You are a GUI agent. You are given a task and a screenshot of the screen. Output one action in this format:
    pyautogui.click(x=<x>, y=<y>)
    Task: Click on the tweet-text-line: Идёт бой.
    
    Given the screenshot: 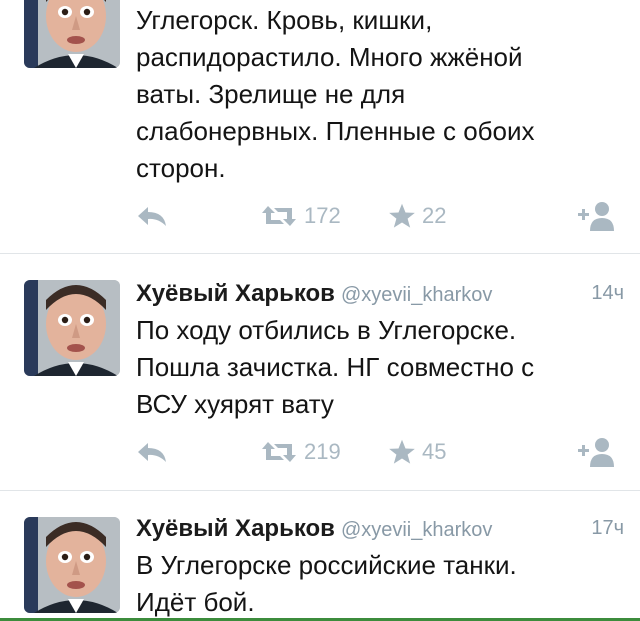 What is the action you would take?
    pyautogui.click(x=195, y=602)
    